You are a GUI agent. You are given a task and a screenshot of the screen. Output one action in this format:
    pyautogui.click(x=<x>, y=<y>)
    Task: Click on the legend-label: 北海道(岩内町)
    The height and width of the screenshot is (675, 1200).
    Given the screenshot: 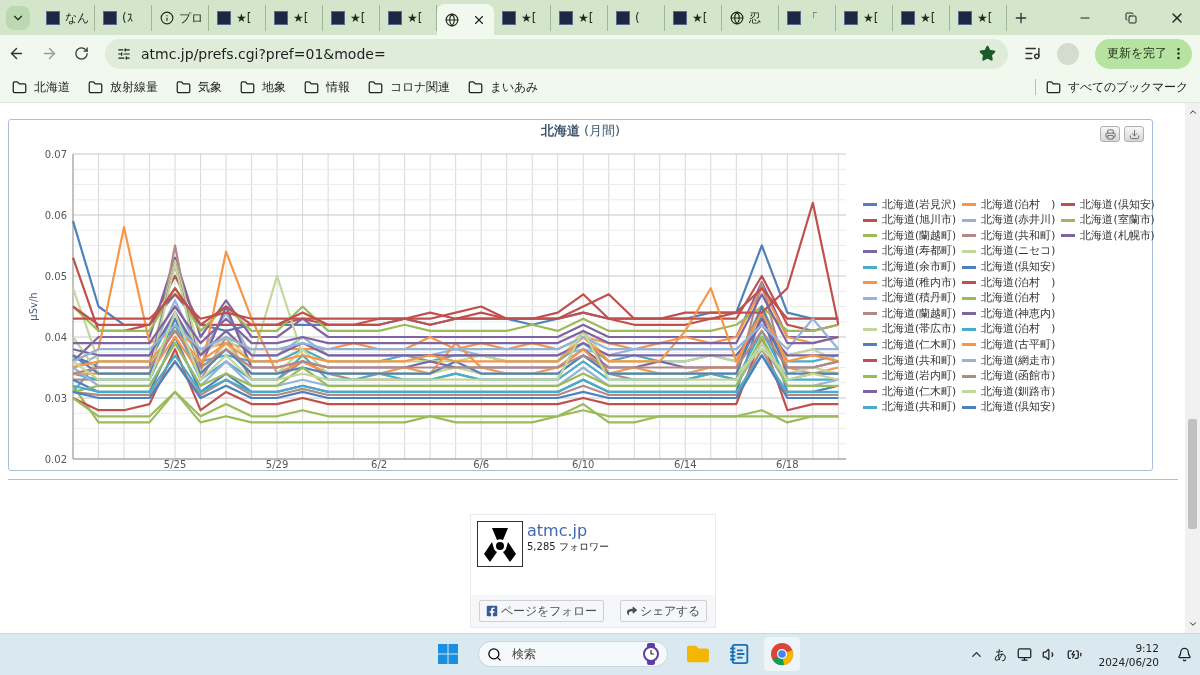 What is the action you would take?
    pyautogui.click(x=919, y=376)
    